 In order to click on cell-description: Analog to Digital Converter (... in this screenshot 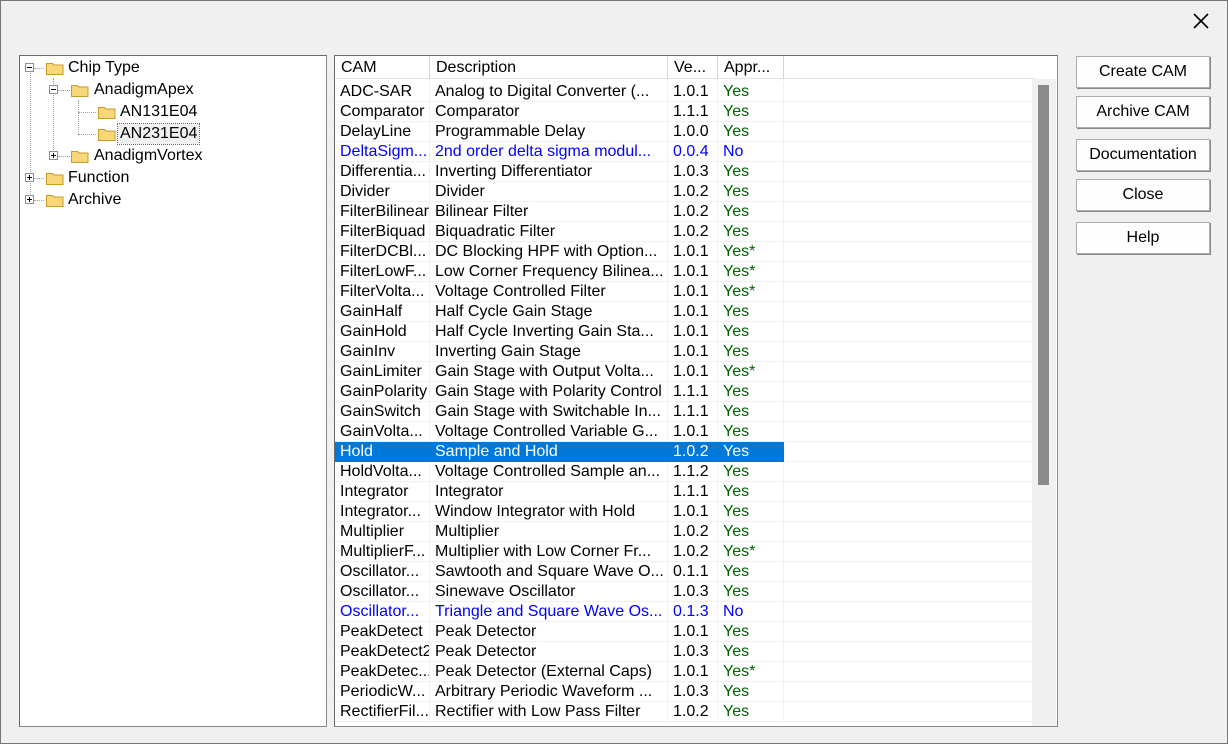, I will do `click(549, 92)`.